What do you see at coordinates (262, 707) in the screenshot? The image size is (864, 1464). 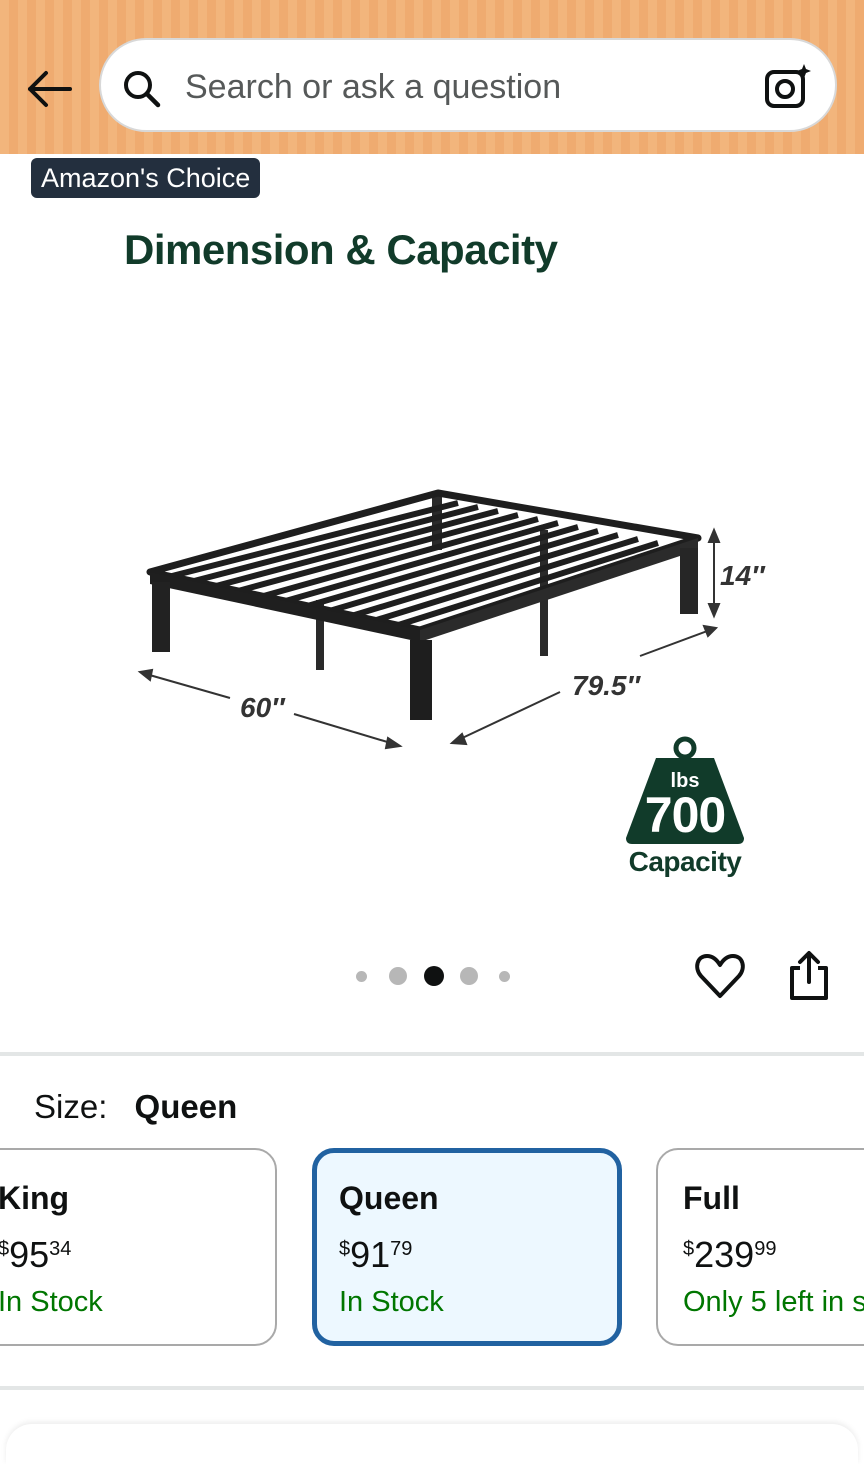 I see `width-dimension-label: 60″` at bounding box center [262, 707].